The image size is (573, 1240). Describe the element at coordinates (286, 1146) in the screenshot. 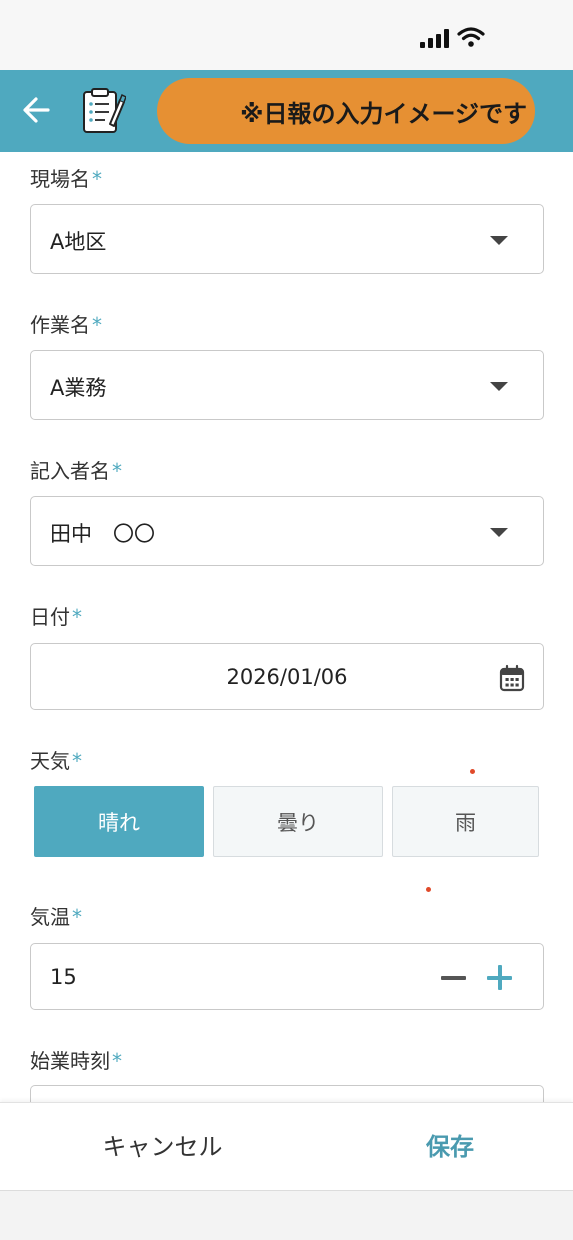

I see `footer-action-bar: キャンセル 保存` at that location.